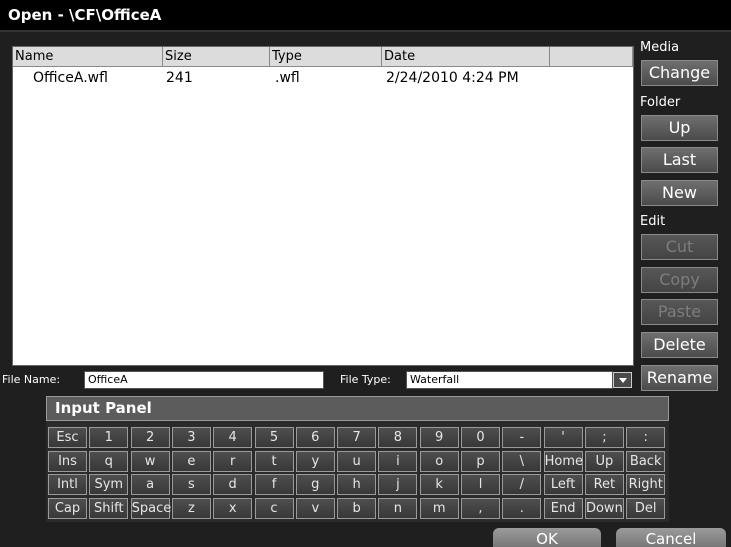  What do you see at coordinates (439, 437) in the screenshot?
I see `key-0-9: 9` at bounding box center [439, 437].